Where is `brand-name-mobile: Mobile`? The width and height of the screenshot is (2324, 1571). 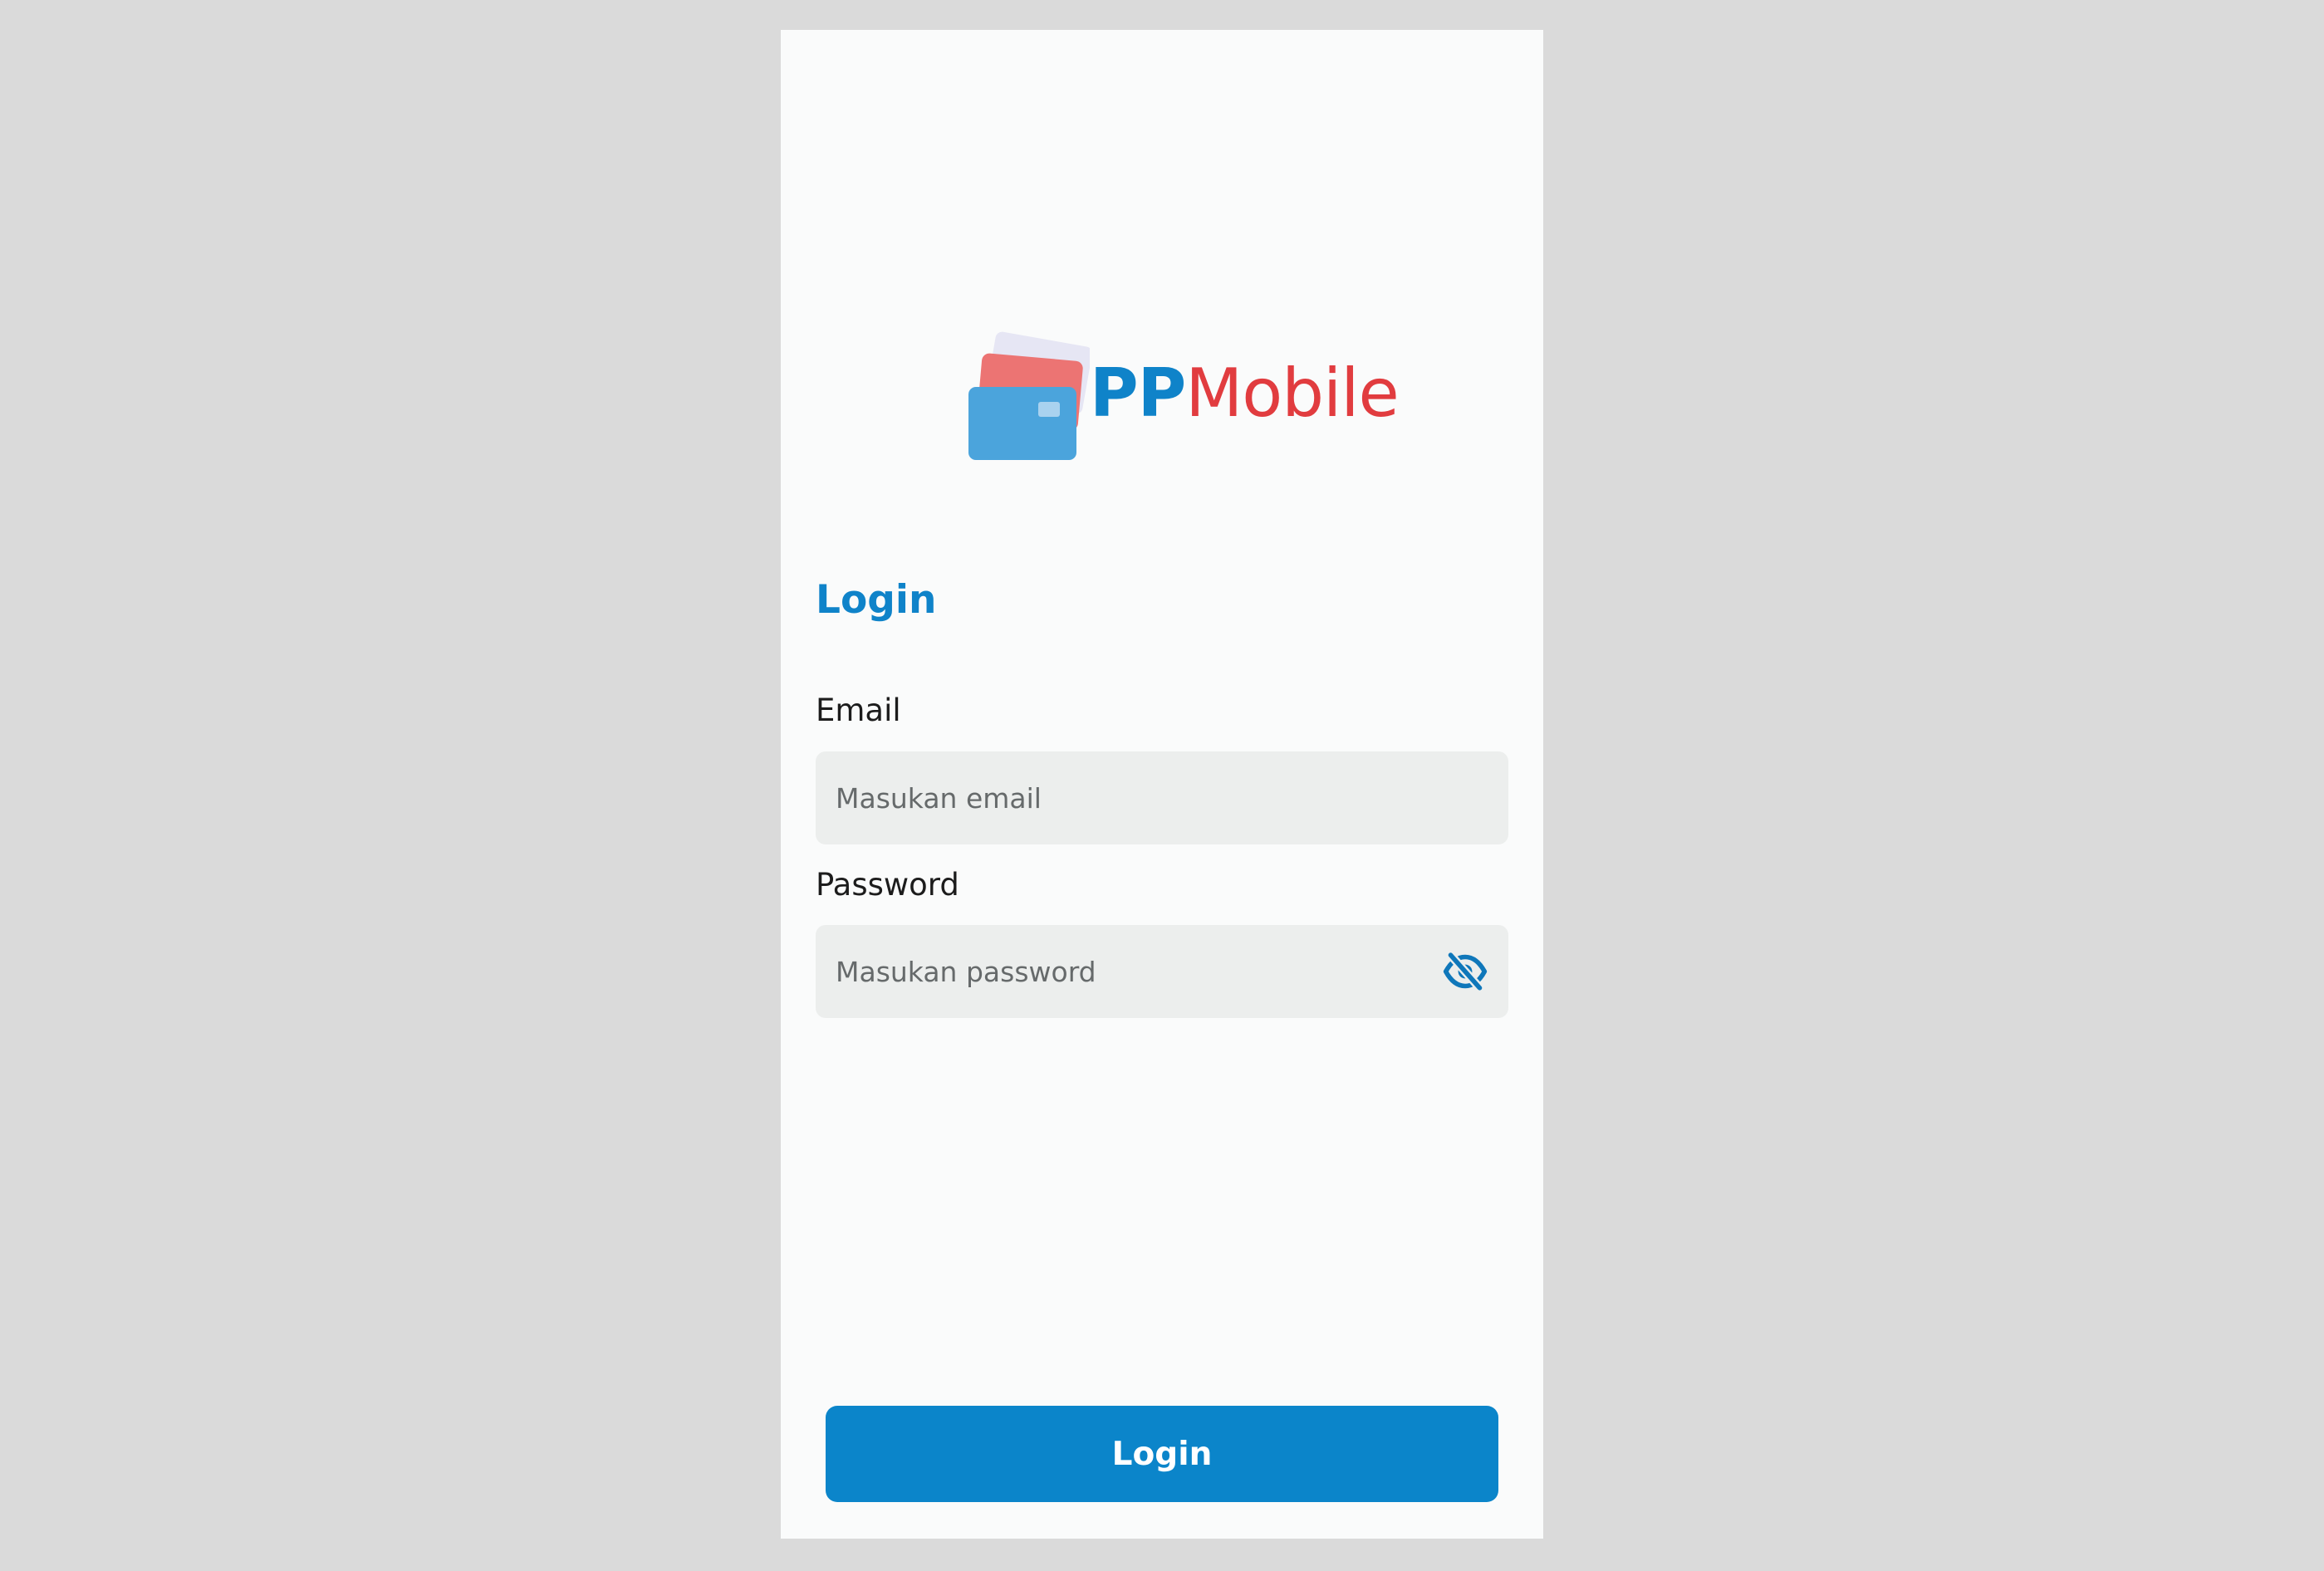 brand-name-mobile: Mobile is located at coordinates (1292, 393).